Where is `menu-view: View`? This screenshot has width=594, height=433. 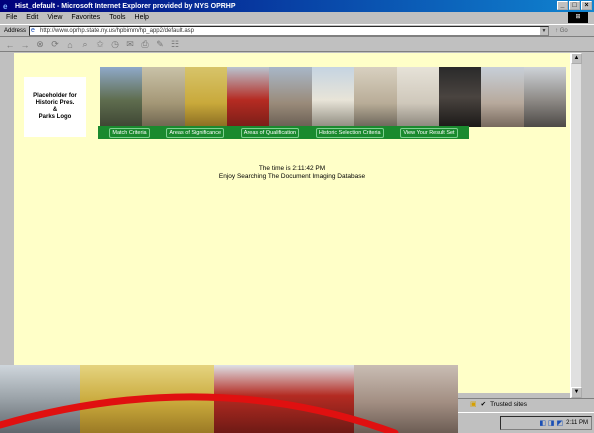
menu-view: View is located at coordinates (54, 17).